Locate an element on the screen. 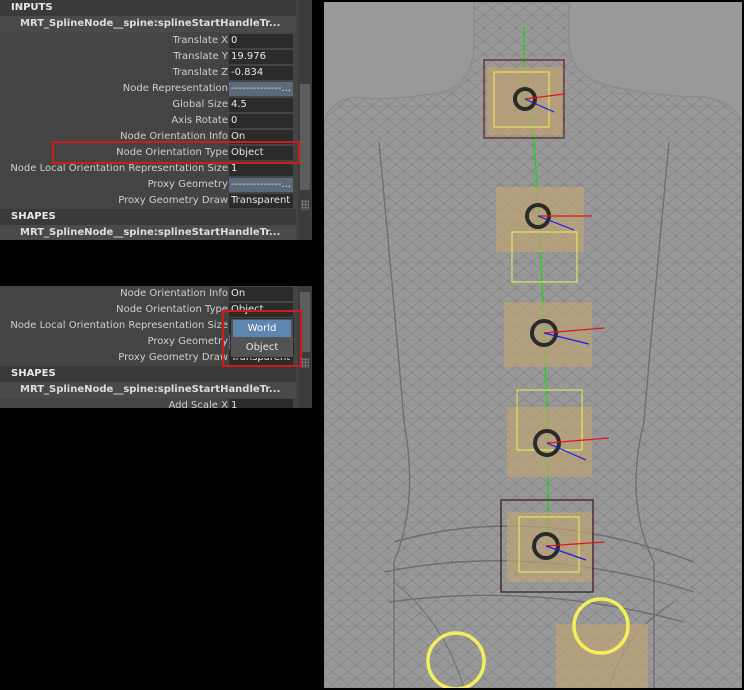  inputs-header: INPUTS is located at coordinates (148, 8).